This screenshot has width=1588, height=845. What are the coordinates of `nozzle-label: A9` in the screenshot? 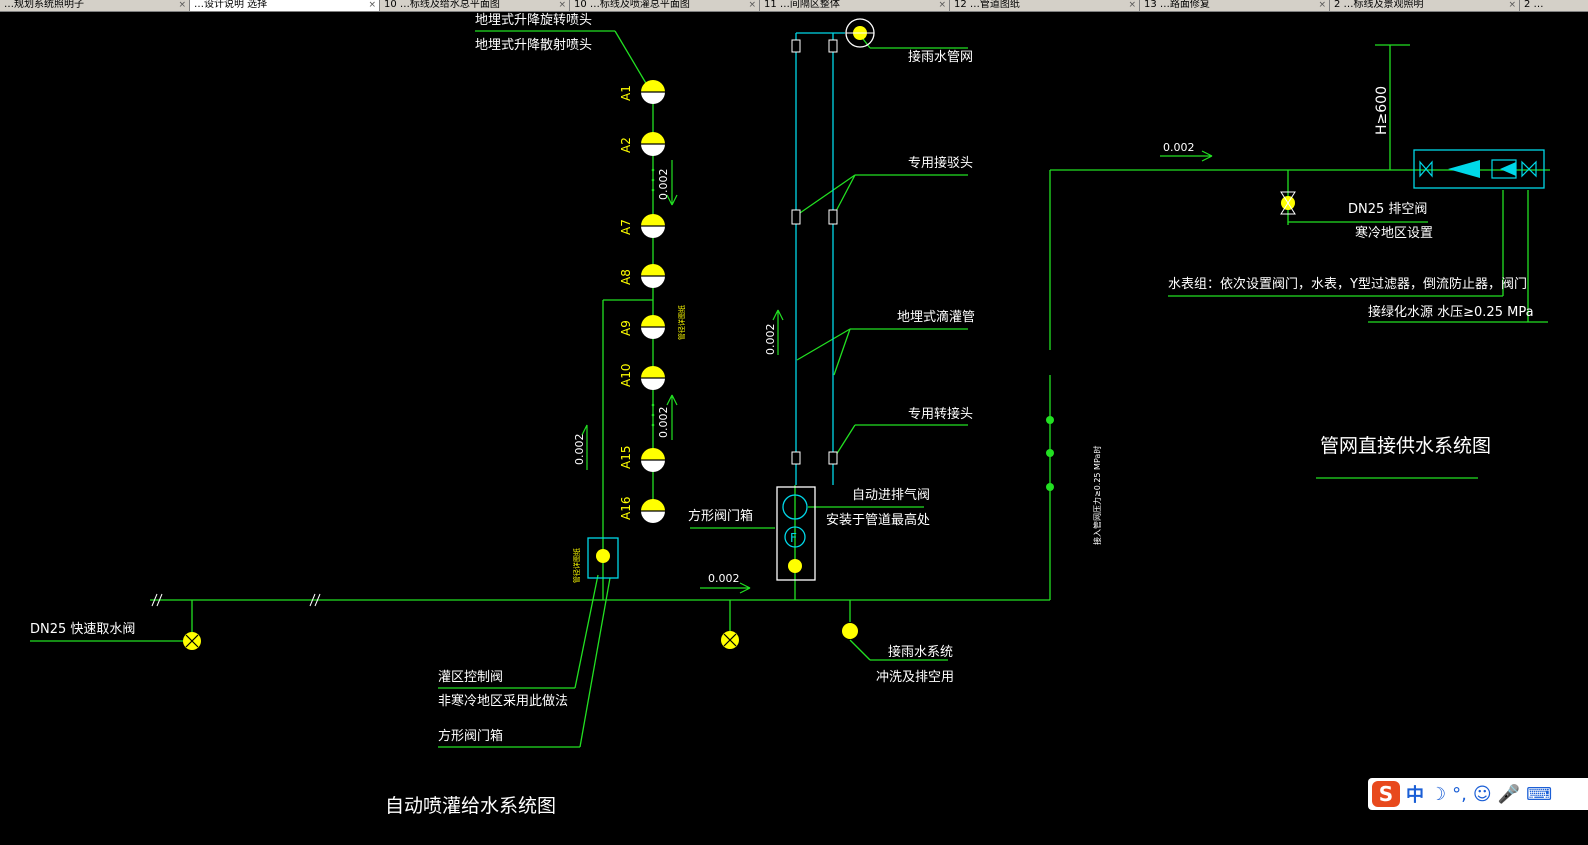 It's located at (626, 328).